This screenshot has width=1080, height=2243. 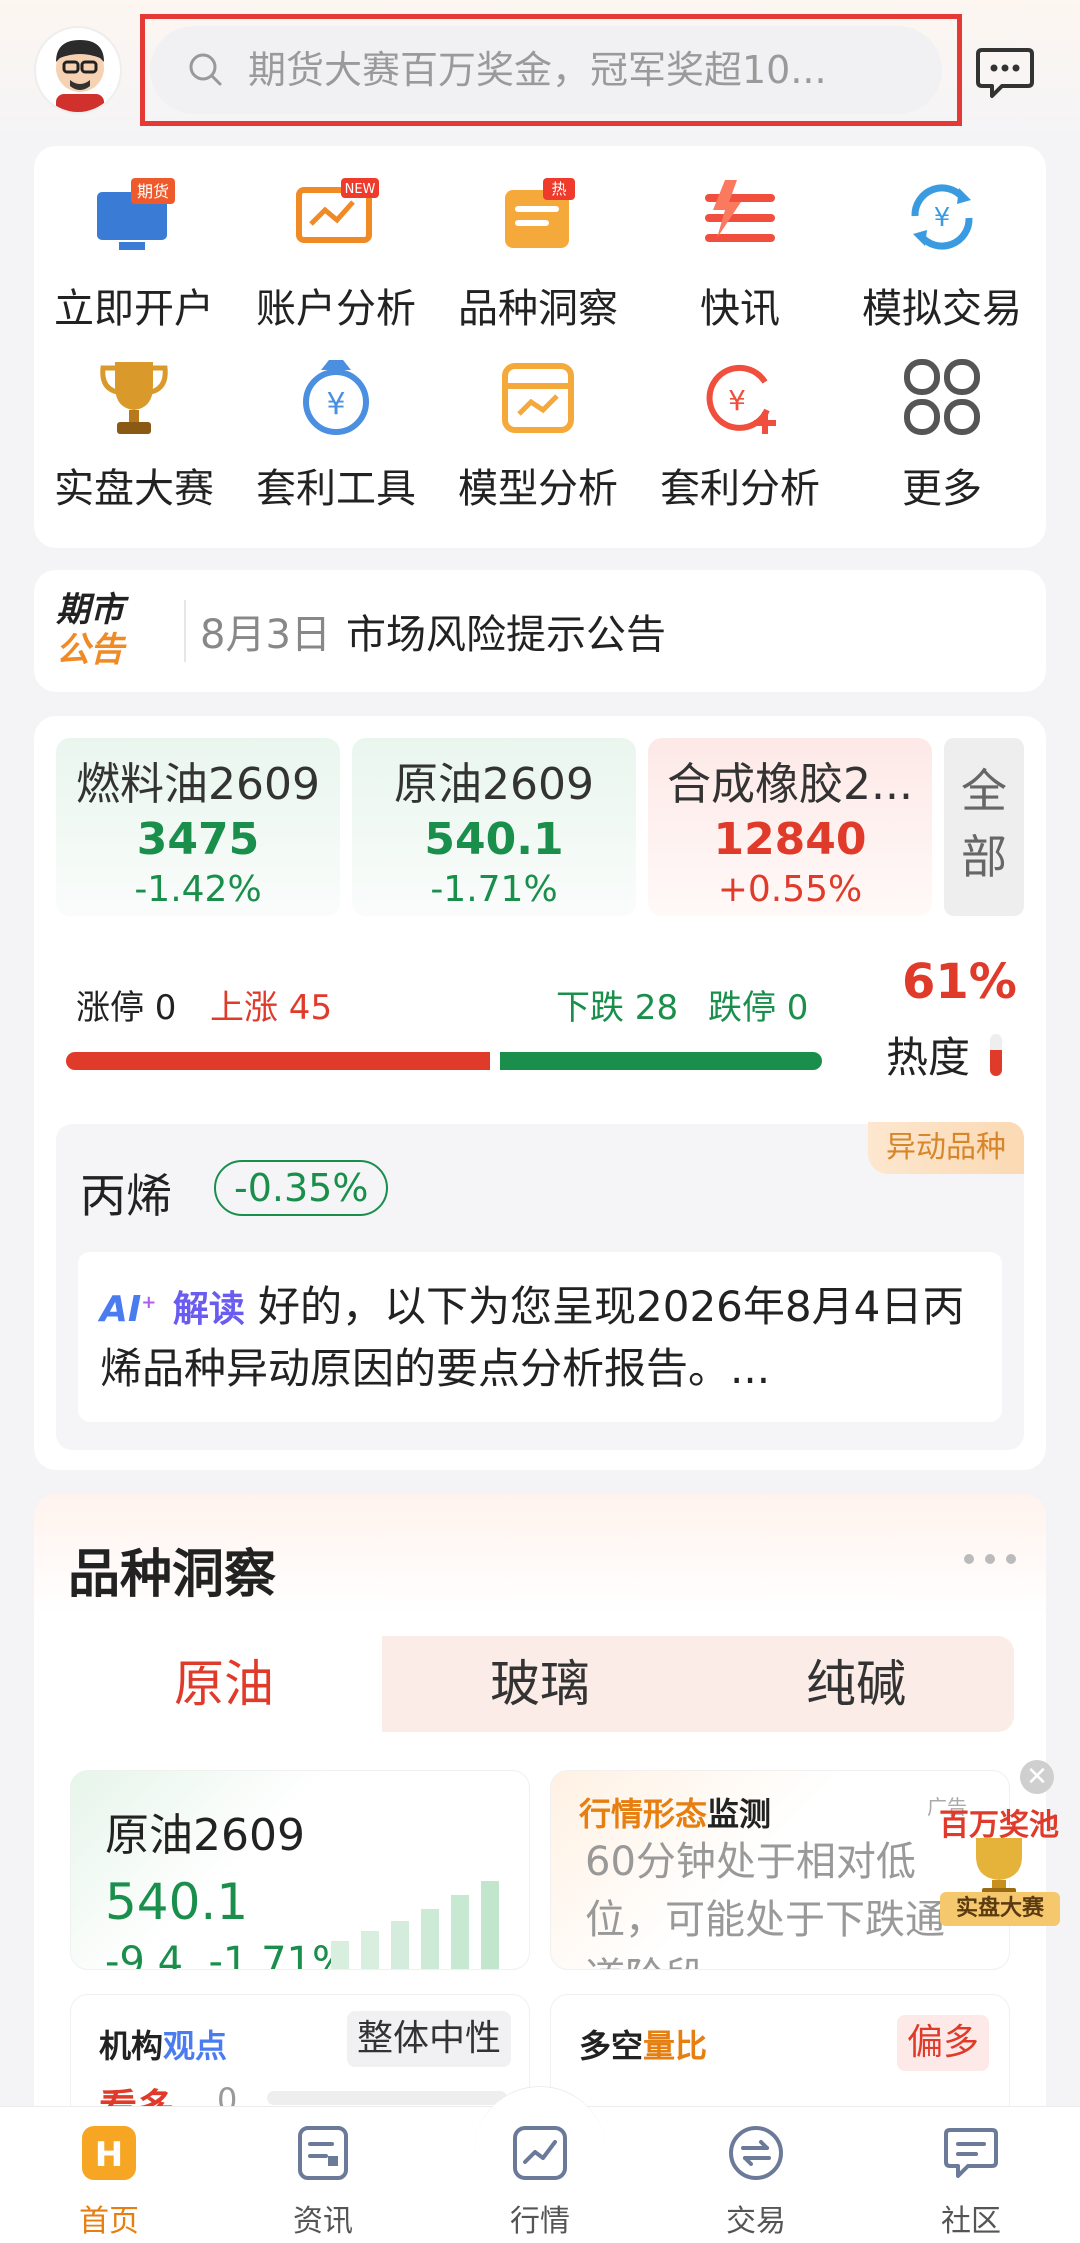 What do you see at coordinates (617, 1008) in the screenshot?
I see `breadth-down: 下跌 28` at bounding box center [617, 1008].